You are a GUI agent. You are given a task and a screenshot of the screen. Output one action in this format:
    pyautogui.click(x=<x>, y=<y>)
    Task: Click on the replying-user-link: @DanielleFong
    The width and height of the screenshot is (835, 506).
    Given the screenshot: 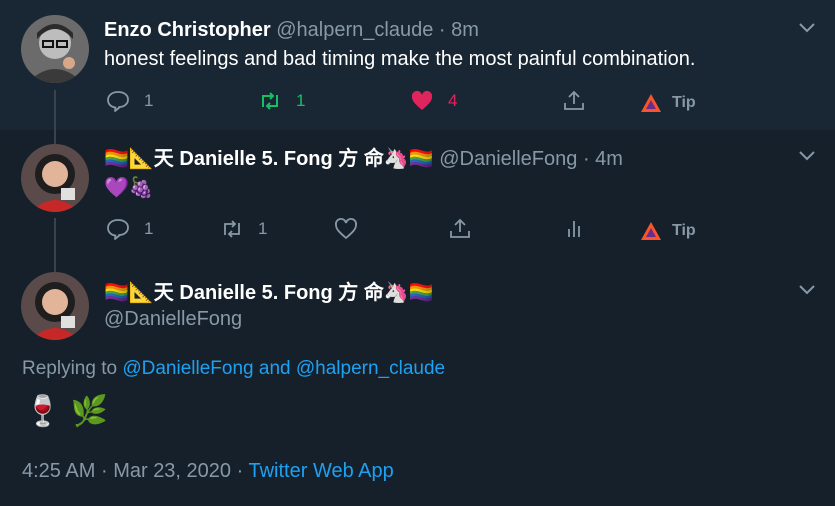 What is the action you would take?
    pyautogui.click(x=187, y=368)
    